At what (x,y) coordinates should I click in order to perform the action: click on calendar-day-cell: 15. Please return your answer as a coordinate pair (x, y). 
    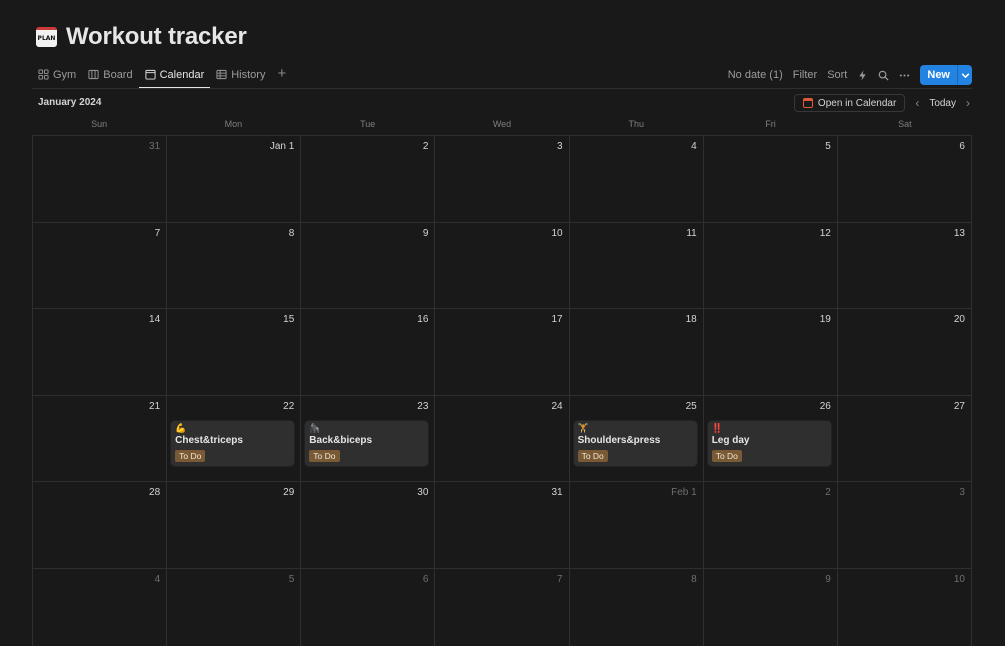
    Looking at the image, I should click on (234, 352).